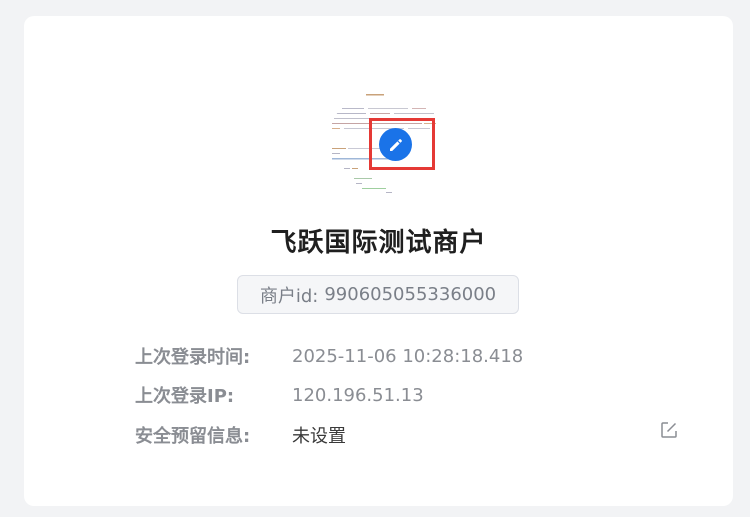 Image resolution: width=750 pixels, height=517 pixels. What do you see at coordinates (279, 395) in the screenshot?
I see `last-login-ip-row: 上次登录IP: 120.196.51.13` at bounding box center [279, 395].